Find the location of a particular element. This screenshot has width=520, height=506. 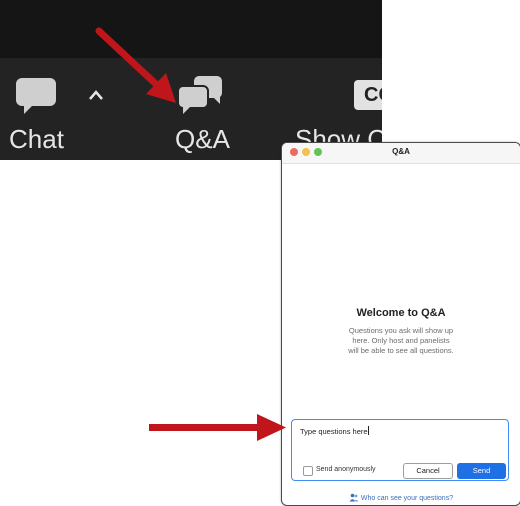

arrow-to-question-input is located at coordinates (217, 427).